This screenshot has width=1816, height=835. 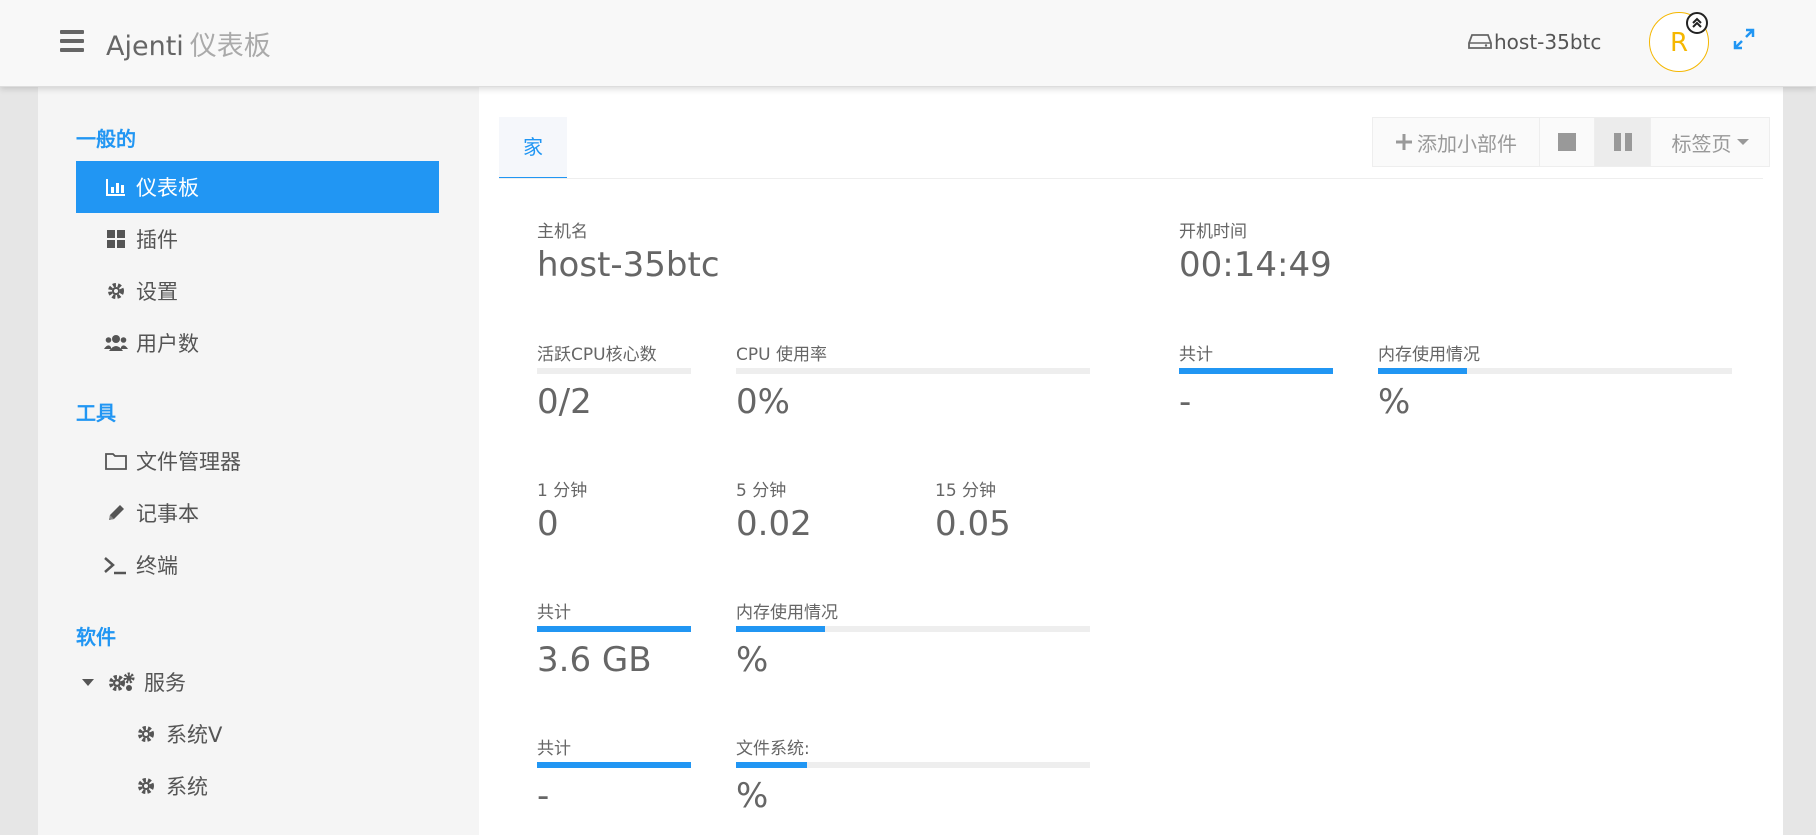 What do you see at coordinates (167, 344) in the screenshot?
I see `sidebar-item-label: 用户数` at bounding box center [167, 344].